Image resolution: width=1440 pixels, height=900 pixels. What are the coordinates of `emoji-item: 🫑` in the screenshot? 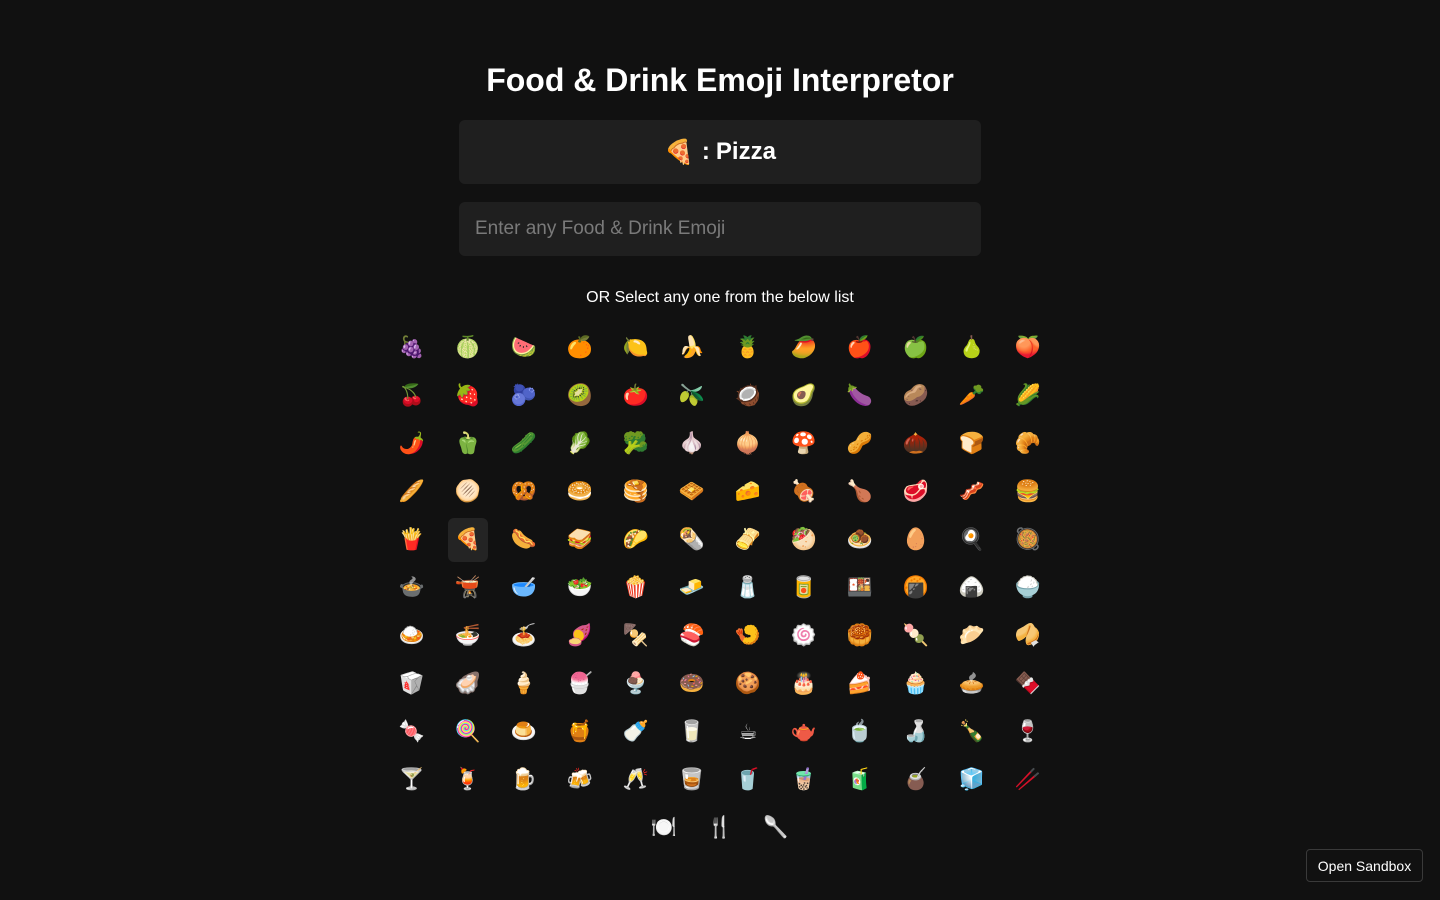 It's located at (468, 444).